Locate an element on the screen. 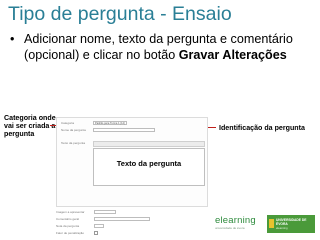  university-logo: UNIVERSIDADE DE ÉVORA elearning is located at coordinates (291, 224).